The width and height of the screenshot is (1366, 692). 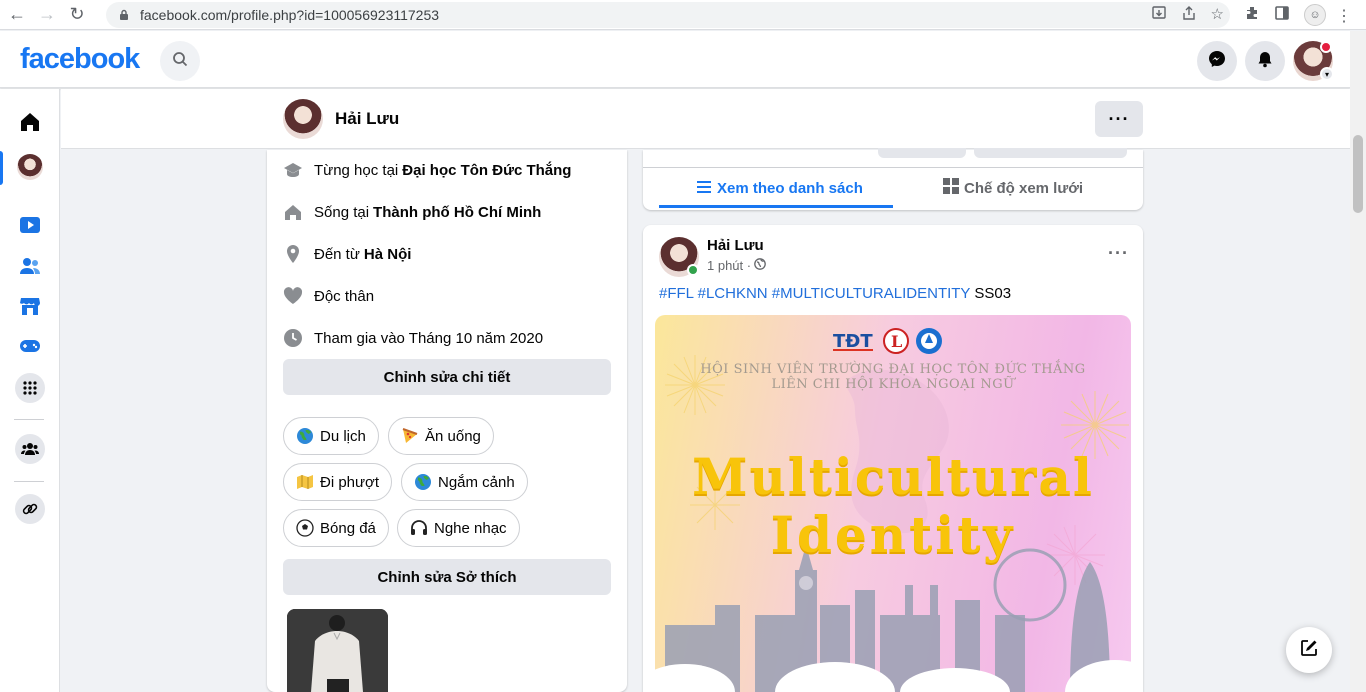 I want to click on student-union-logo-icon, so click(x=929, y=341).